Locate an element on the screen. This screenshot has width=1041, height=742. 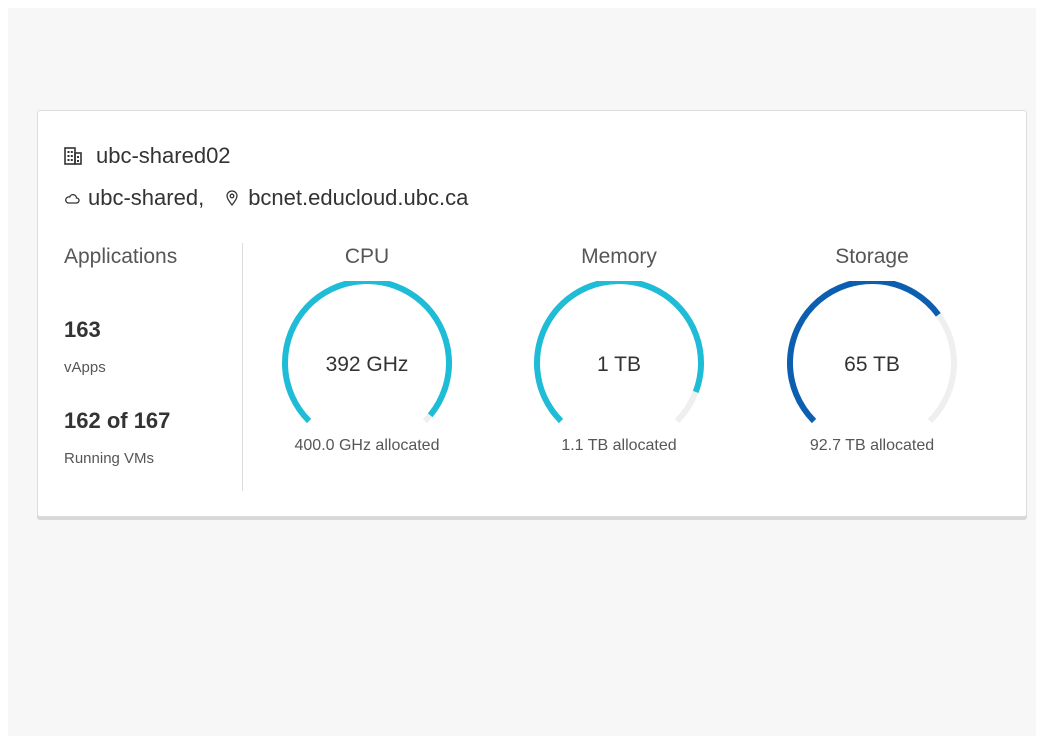
gauge-value: 1 TB is located at coordinates (619, 364).